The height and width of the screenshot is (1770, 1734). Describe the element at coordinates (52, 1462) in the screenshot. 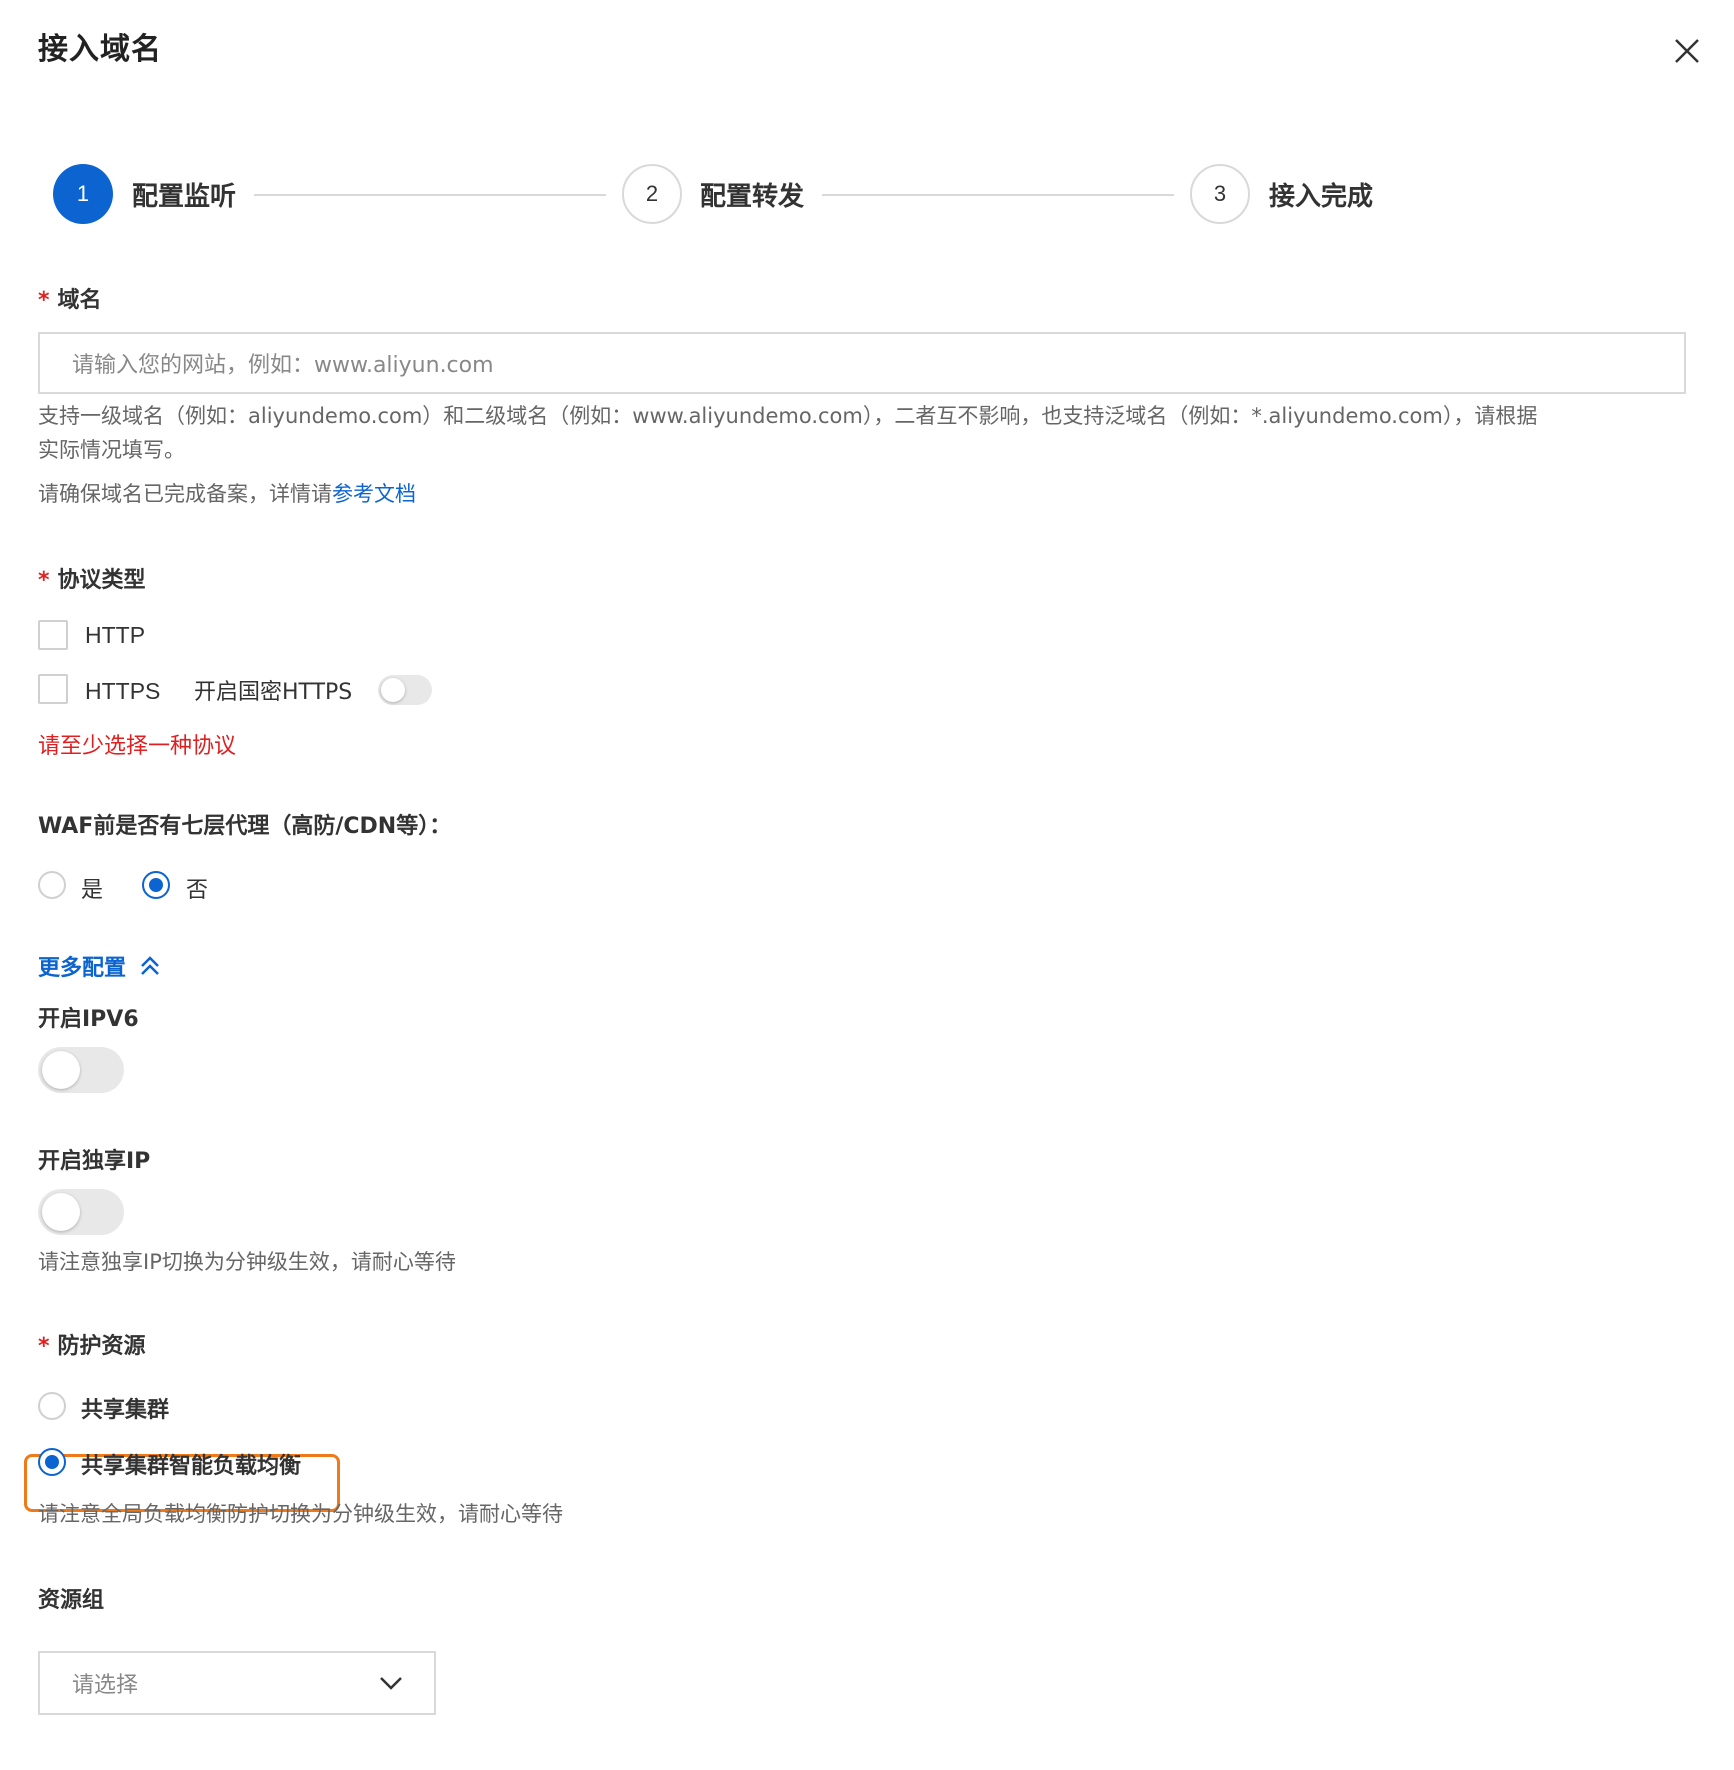

I see `shared-cluster-lb-radio` at that location.